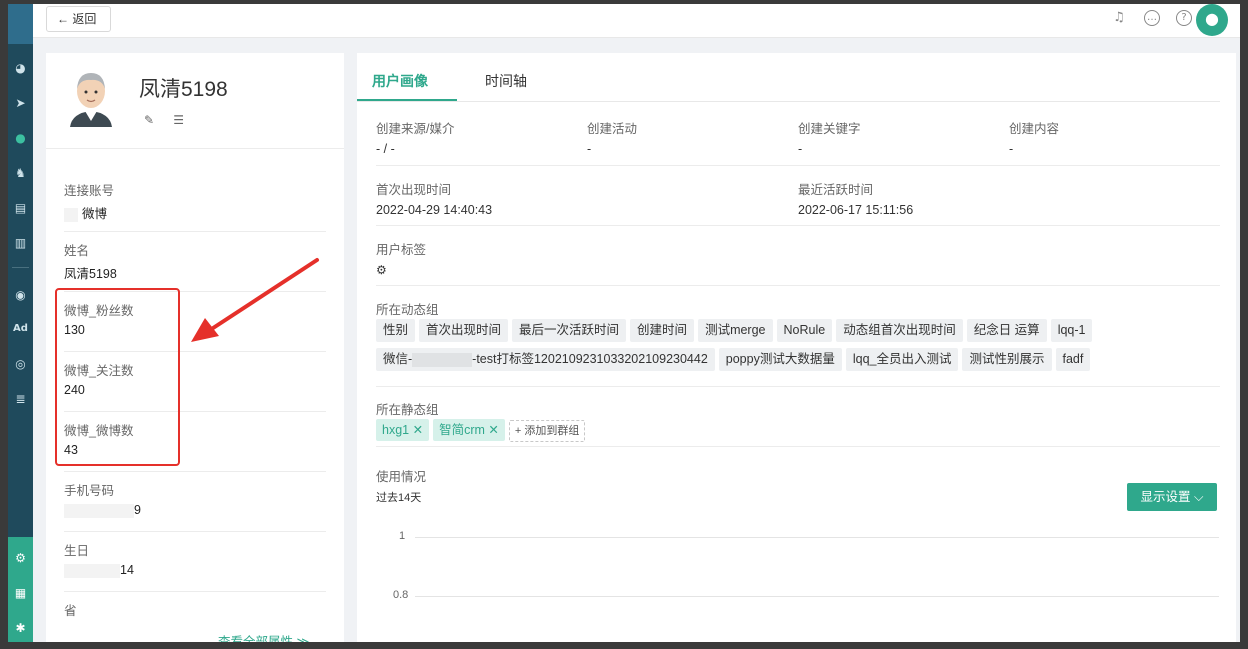 This screenshot has width=1248, height=649. What do you see at coordinates (796, 78) in the screenshot?
I see `tab-bar: 用户画像 时间轴` at bounding box center [796, 78].